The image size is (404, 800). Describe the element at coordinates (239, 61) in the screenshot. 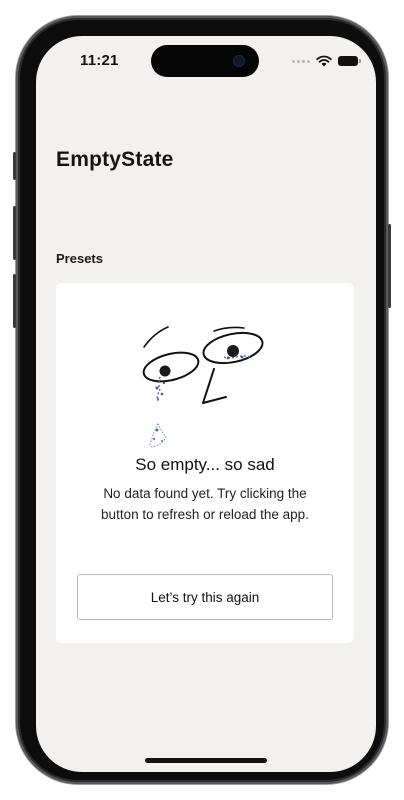

I see `front-camera-icon` at that location.